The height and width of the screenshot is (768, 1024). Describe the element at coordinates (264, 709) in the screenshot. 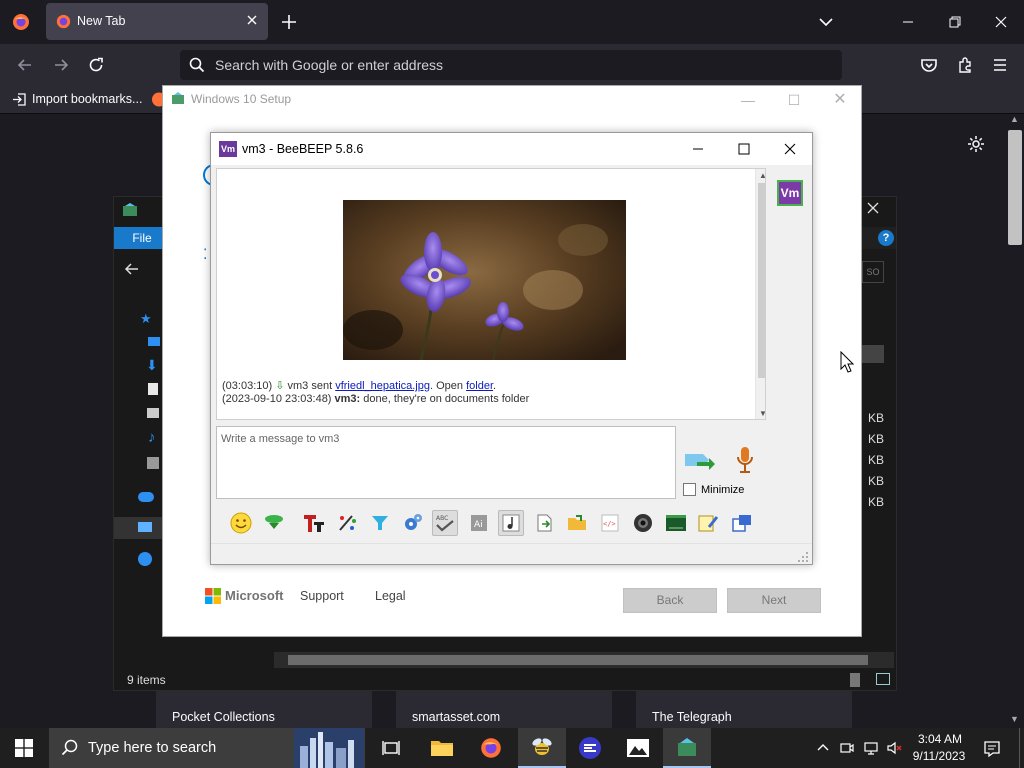

I see `top-site-card: Pocket Collections` at that location.